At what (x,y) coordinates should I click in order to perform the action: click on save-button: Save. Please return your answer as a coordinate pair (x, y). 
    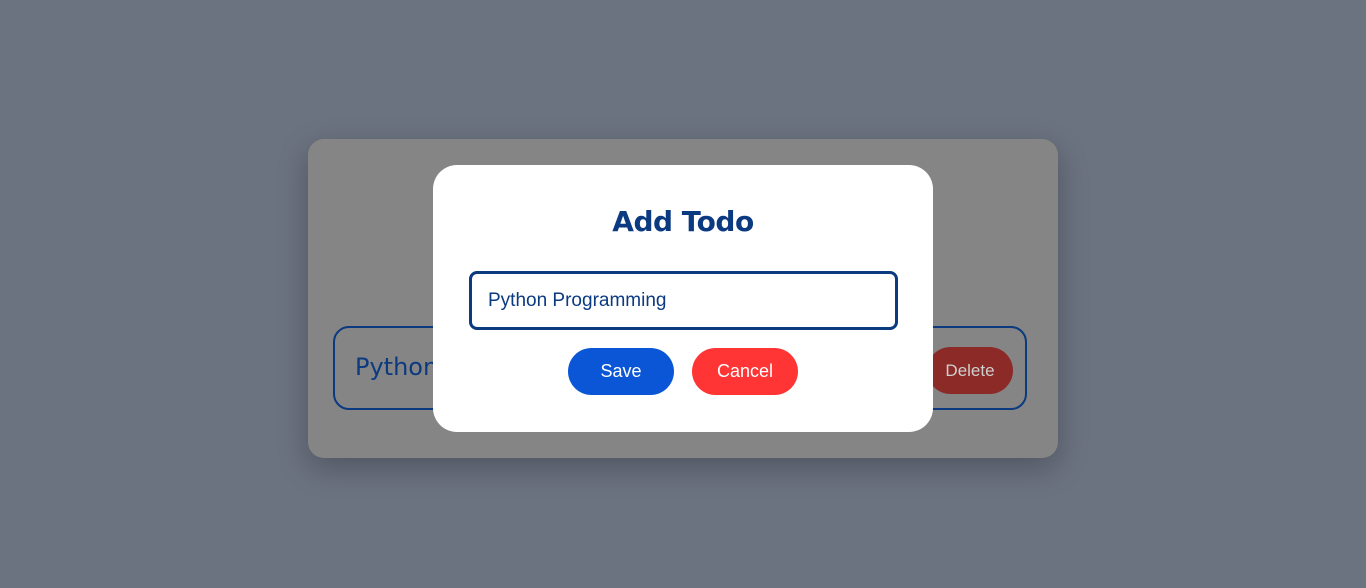
    Looking at the image, I should click on (621, 371).